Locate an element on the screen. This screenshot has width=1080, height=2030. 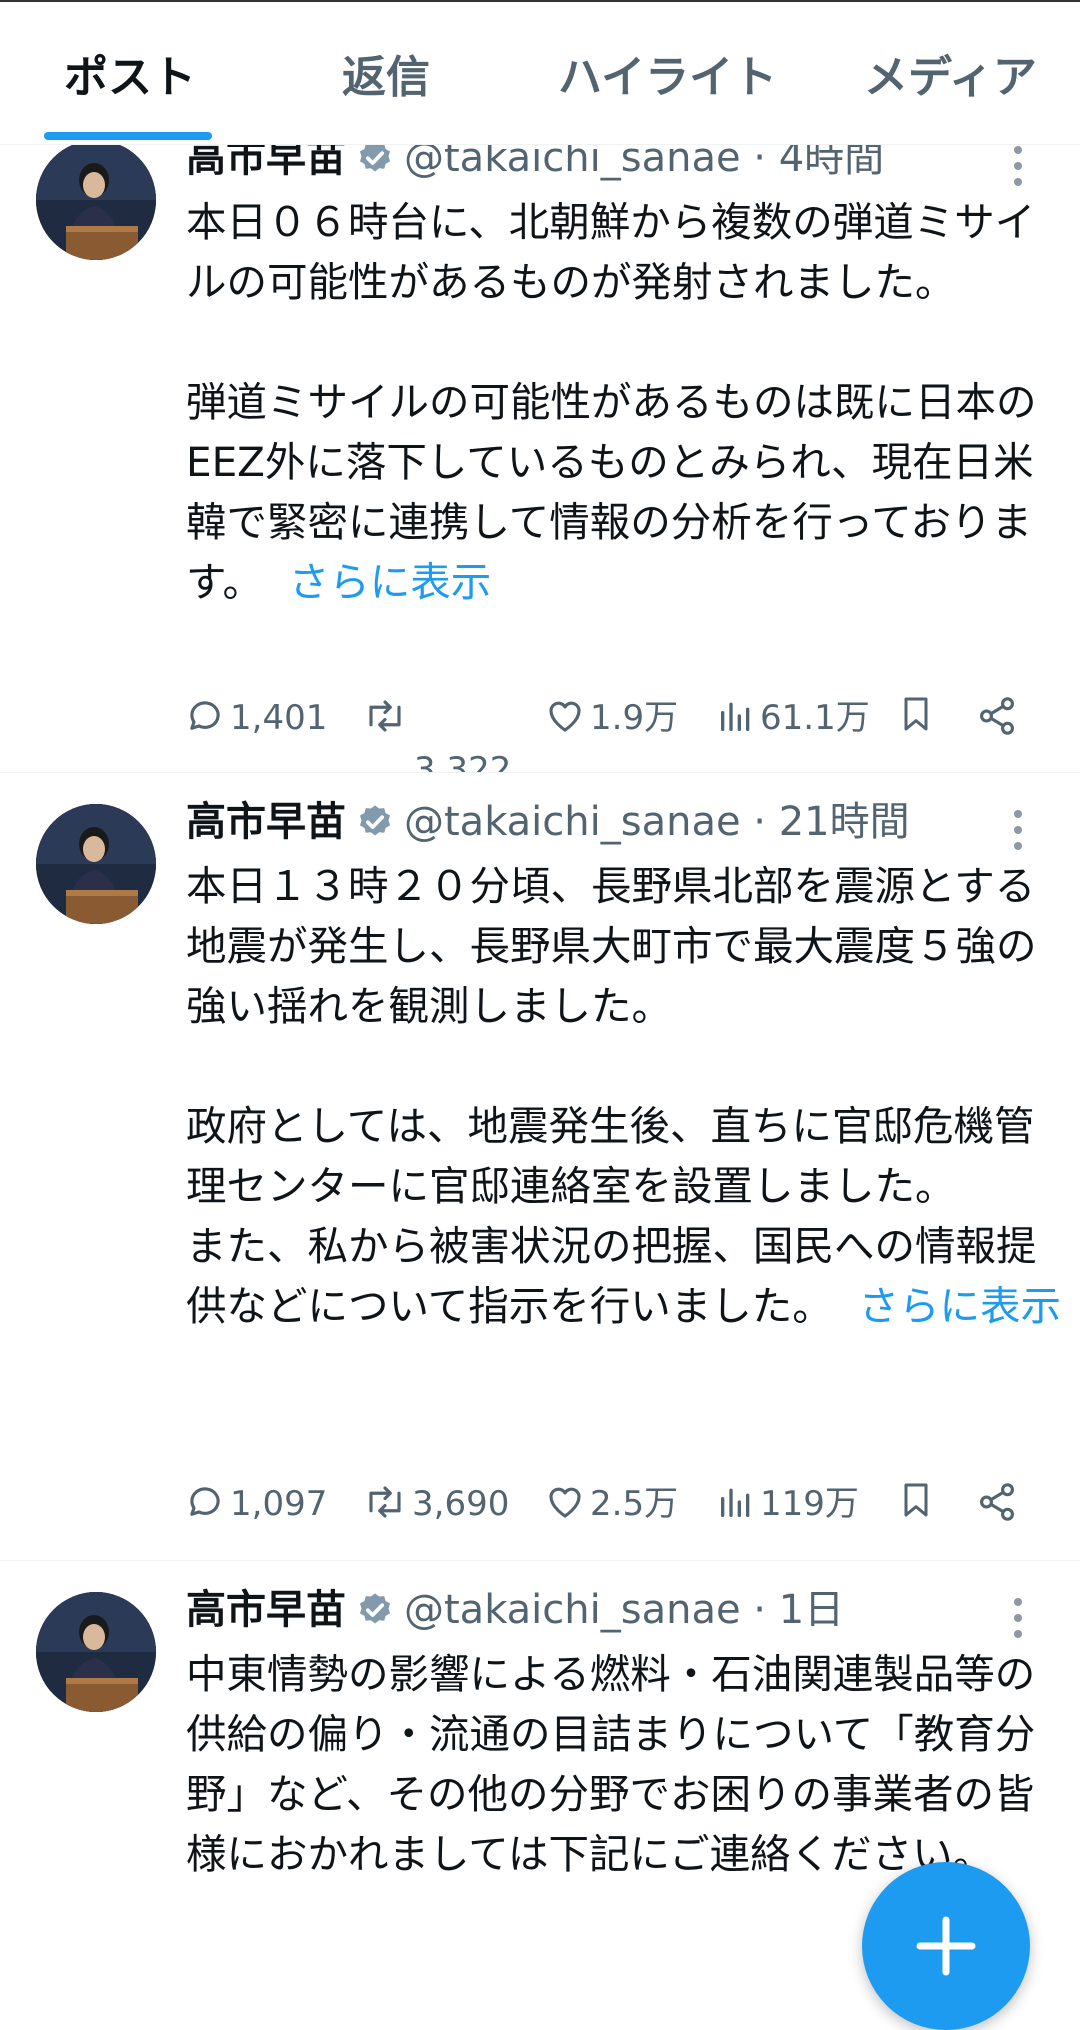
like-button: 1.9万 is located at coordinates (611, 718).